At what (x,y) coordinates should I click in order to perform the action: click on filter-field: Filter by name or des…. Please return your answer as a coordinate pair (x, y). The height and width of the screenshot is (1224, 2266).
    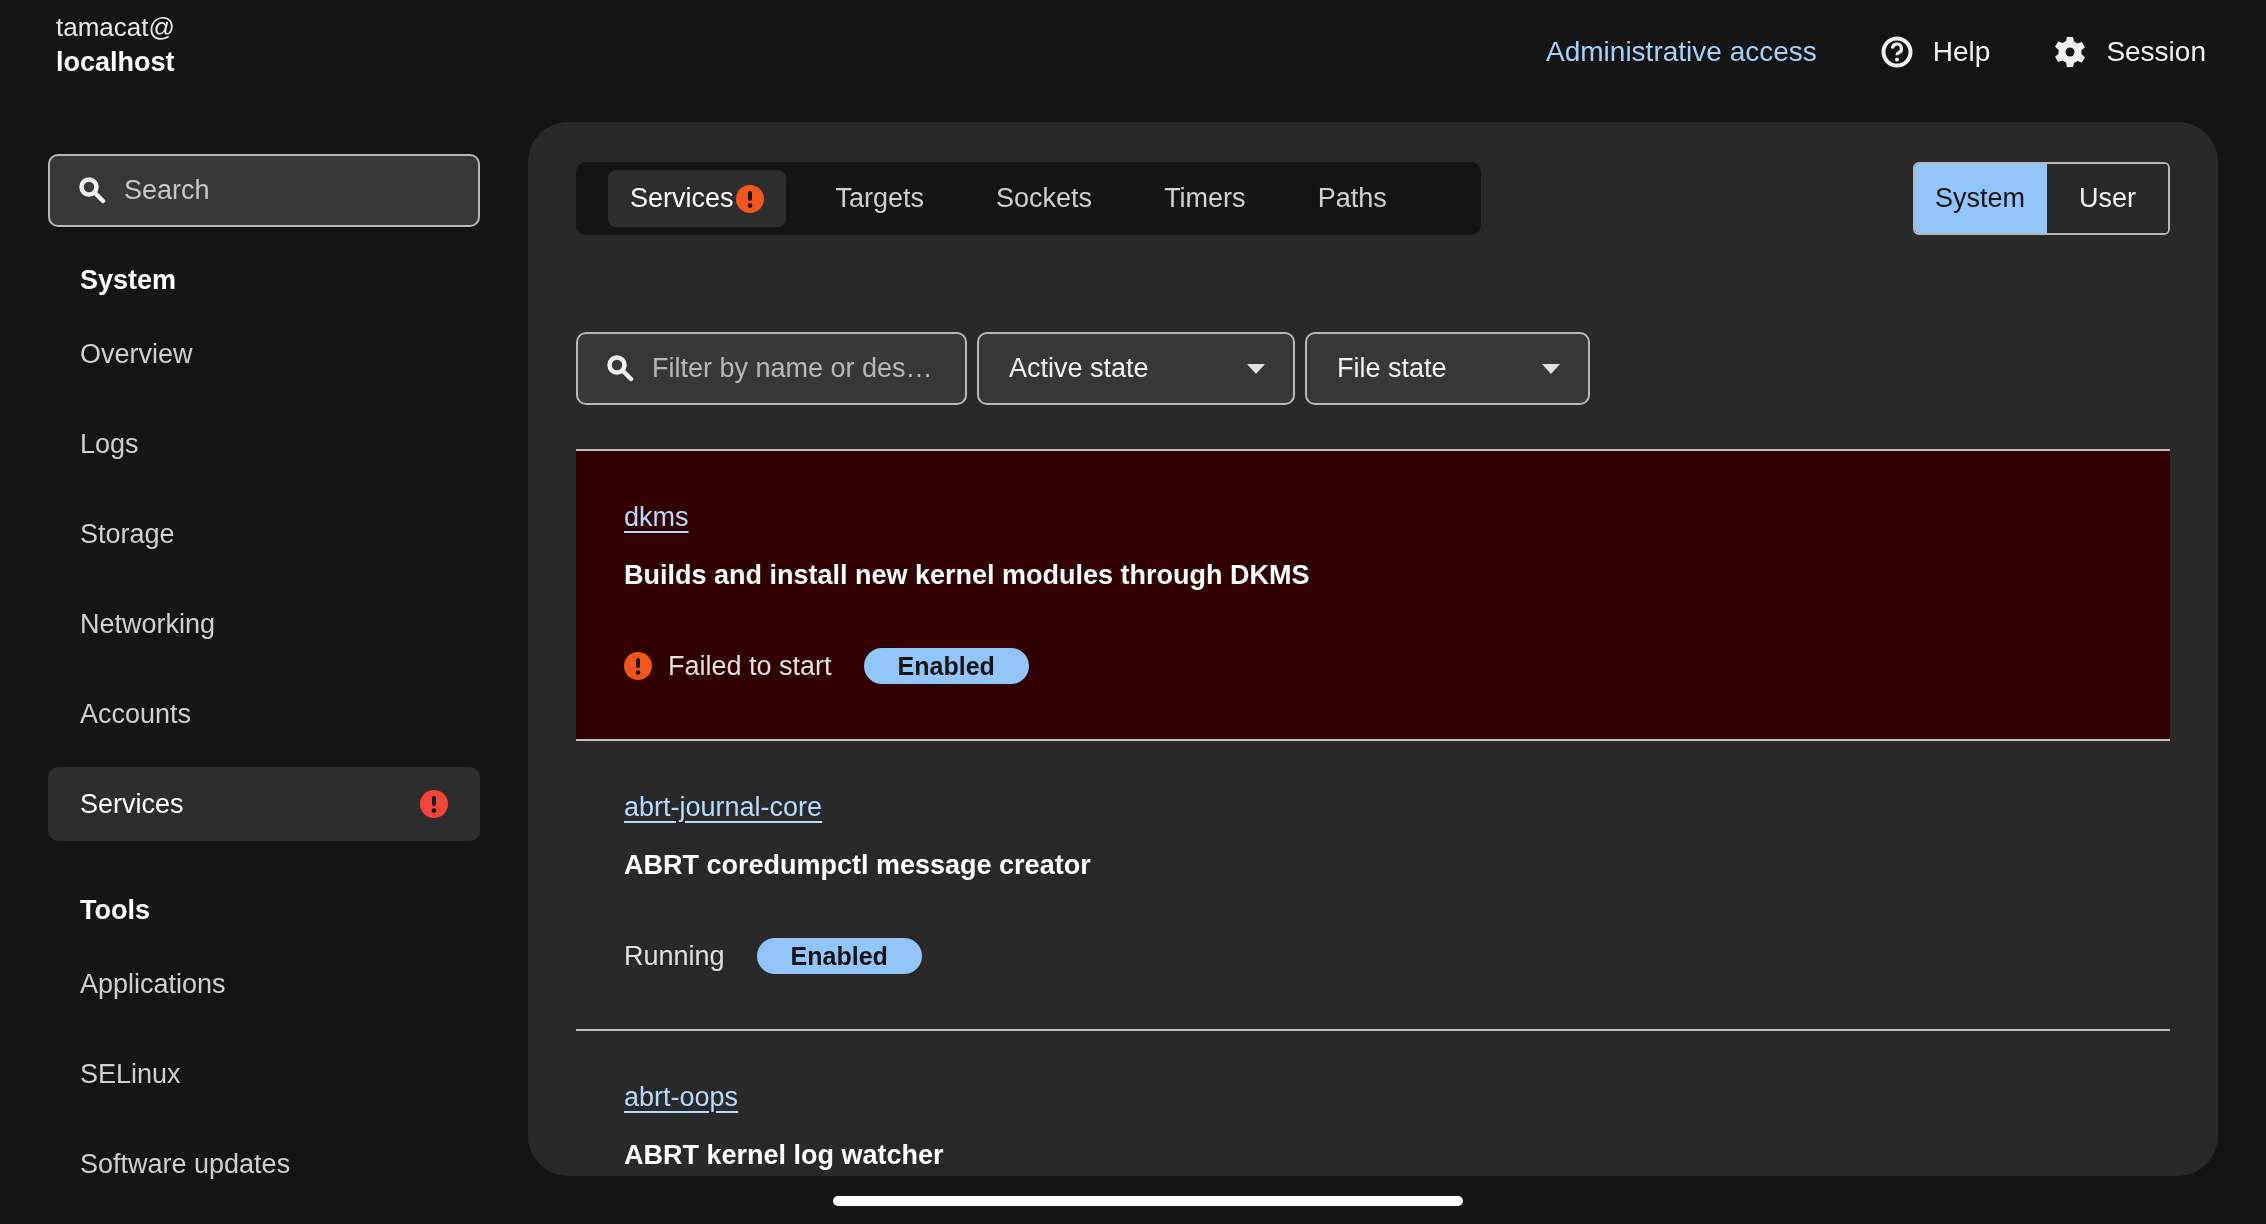
    Looking at the image, I should click on (771, 368).